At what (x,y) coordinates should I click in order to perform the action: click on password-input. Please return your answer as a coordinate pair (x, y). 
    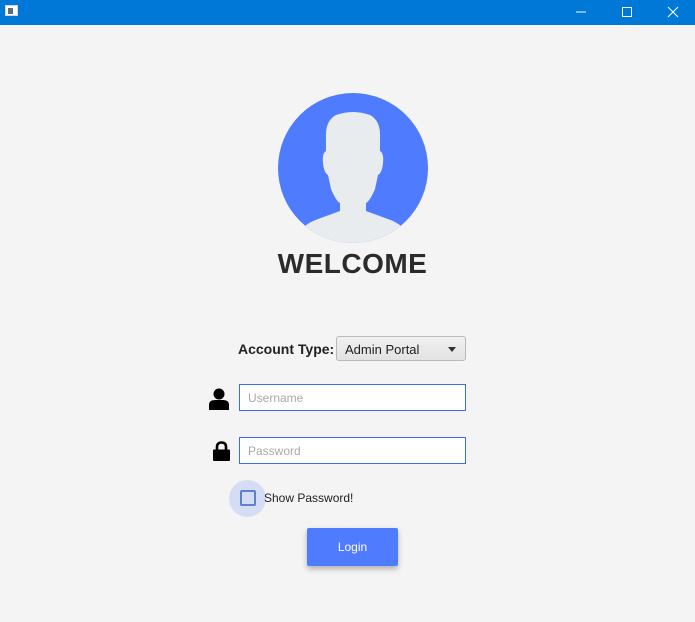
    Looking at the image, I should click on (352, 450).